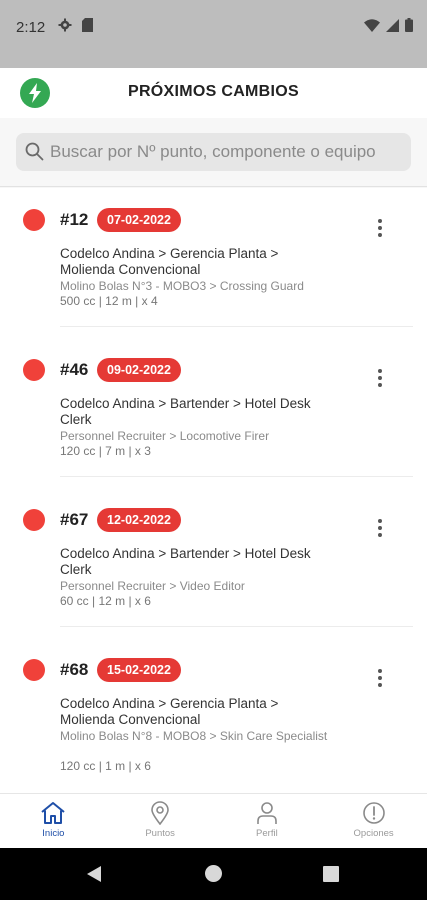 The width and height of the screenshot is (427, 900). I want to click on lubrication-spec: 120 cc | 1 m | x 6, so click(105, 766).